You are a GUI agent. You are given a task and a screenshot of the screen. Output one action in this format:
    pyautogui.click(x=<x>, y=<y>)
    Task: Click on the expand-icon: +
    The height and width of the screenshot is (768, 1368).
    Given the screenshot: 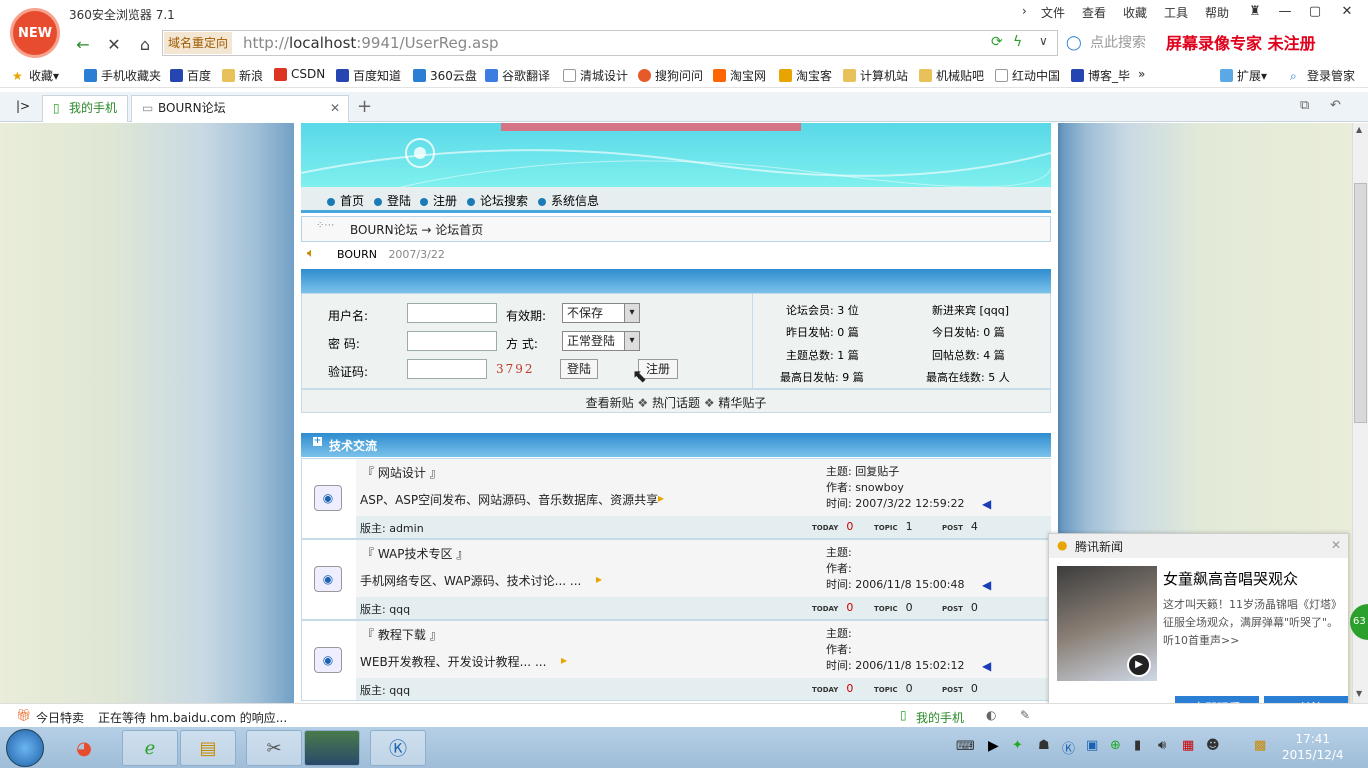 What is the action you would take?
    pyautogui.click(x=317, y=441)
    